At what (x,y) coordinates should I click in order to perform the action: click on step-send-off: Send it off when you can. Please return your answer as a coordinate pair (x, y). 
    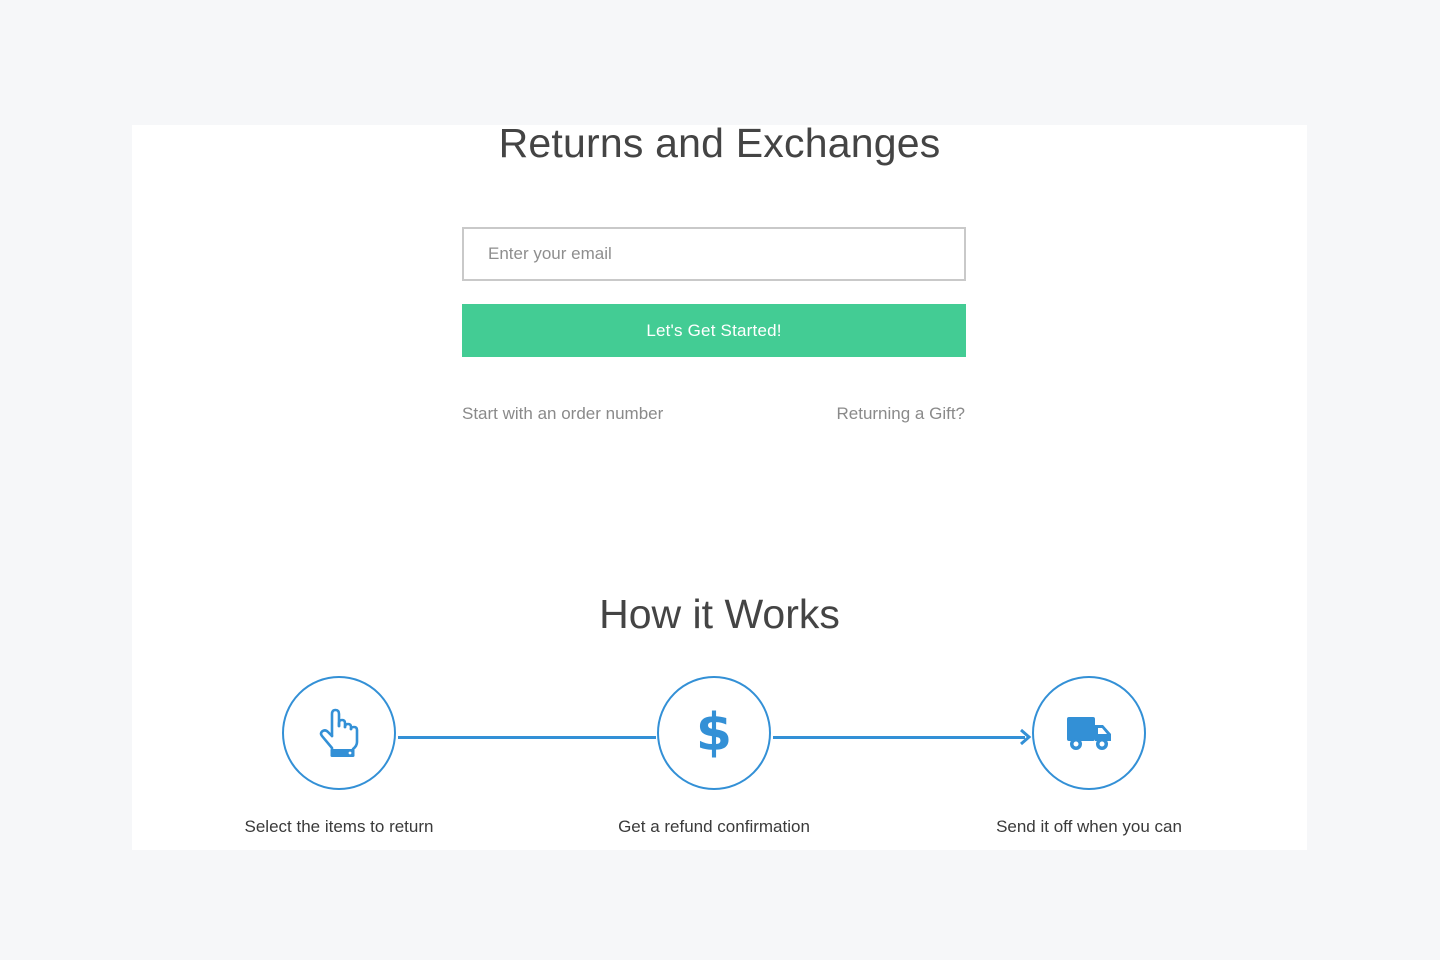
    Looking at the image, I should click on (1089, 756).